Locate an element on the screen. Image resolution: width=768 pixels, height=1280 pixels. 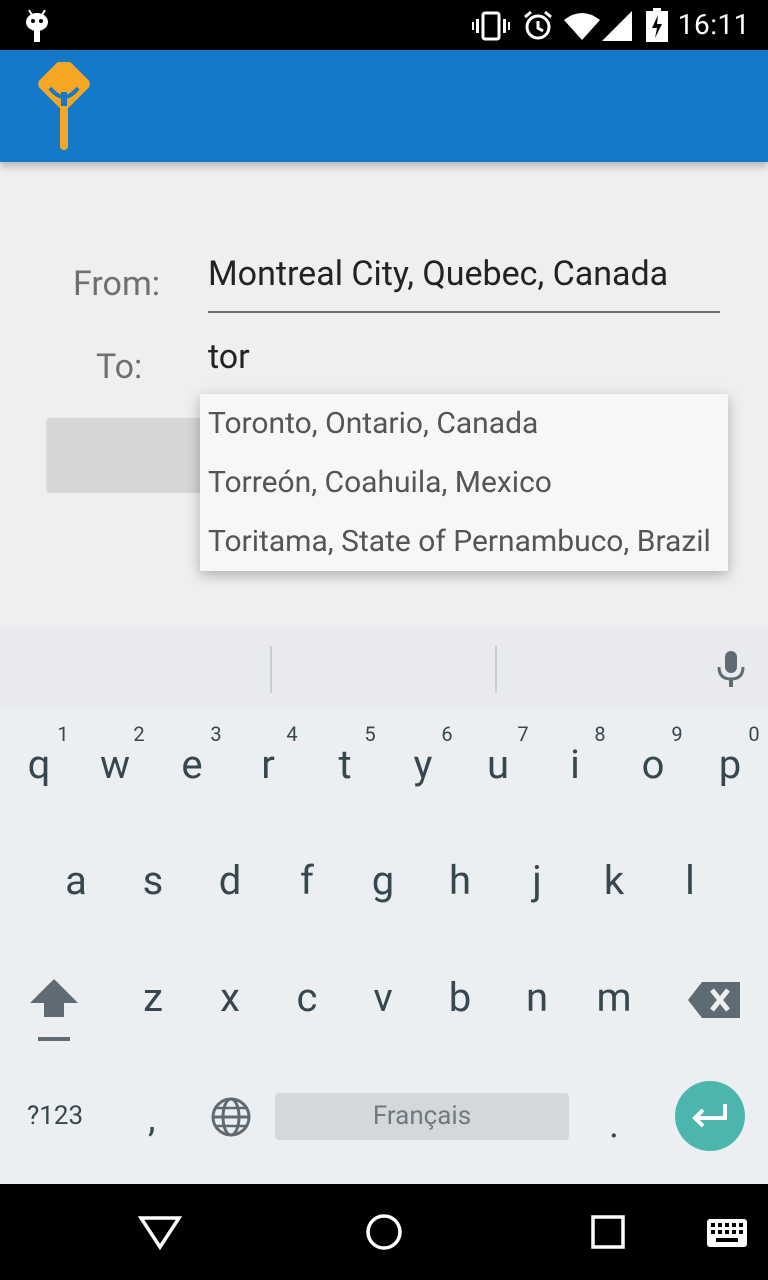
key-a: a is located at coordinates (76, 880).